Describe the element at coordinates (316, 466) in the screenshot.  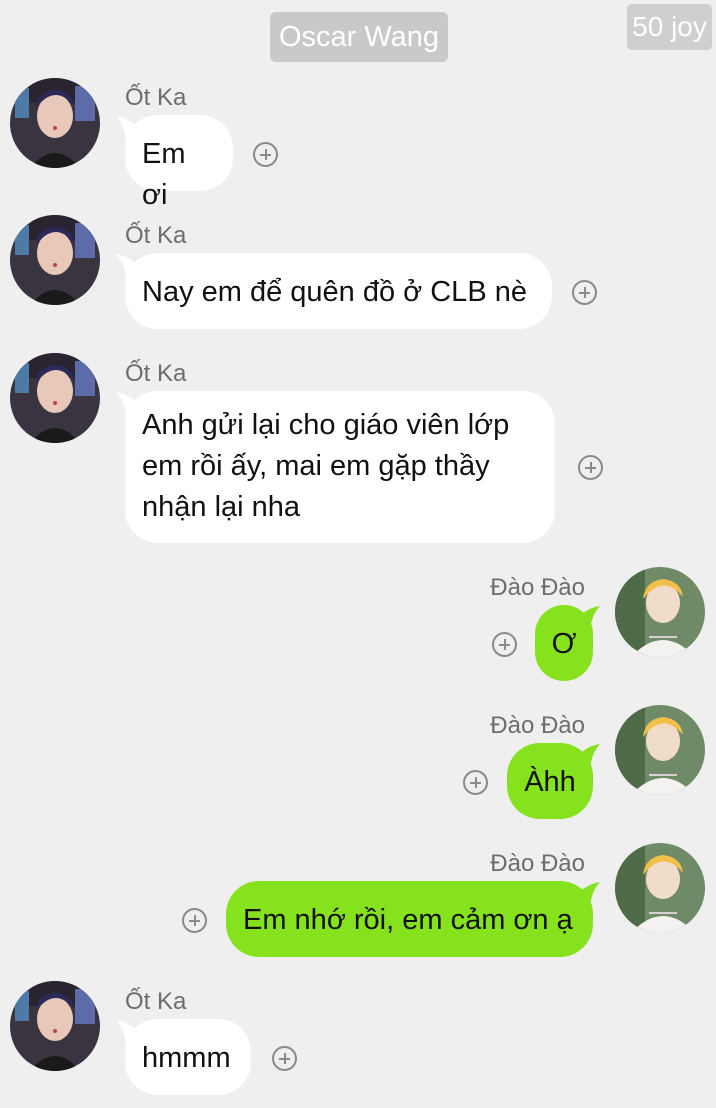
I see `message-line: em rồi ấy, mai em gặp thầy` at that location.